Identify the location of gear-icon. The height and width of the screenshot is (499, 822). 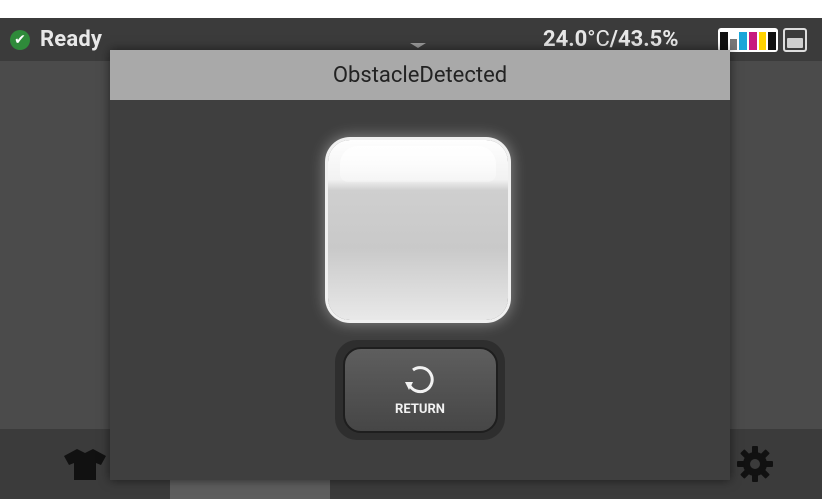
(755, 464).